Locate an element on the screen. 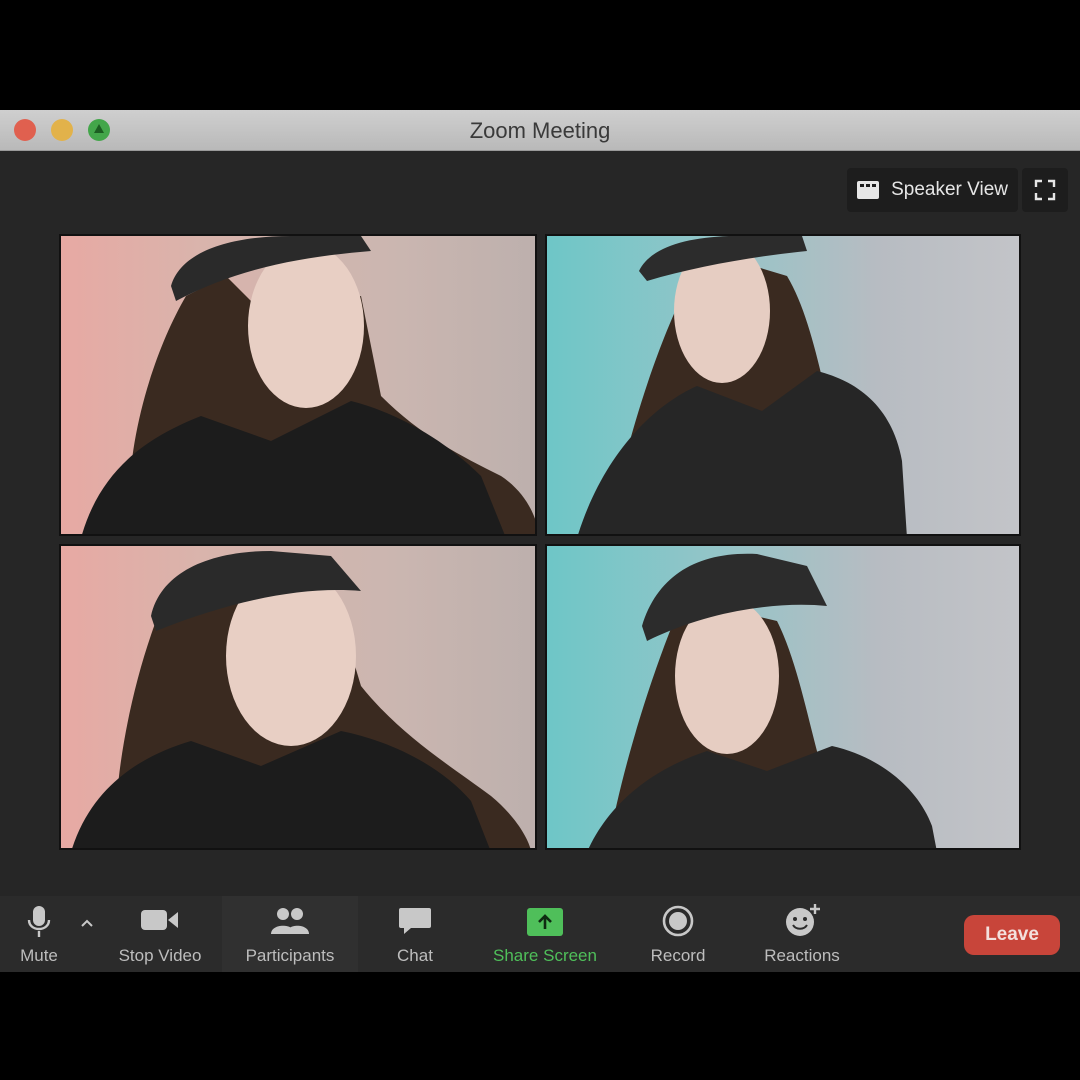 This screenshot has height=1080, width=1080. fullscreen-button is located at coordinates (1045, 190).